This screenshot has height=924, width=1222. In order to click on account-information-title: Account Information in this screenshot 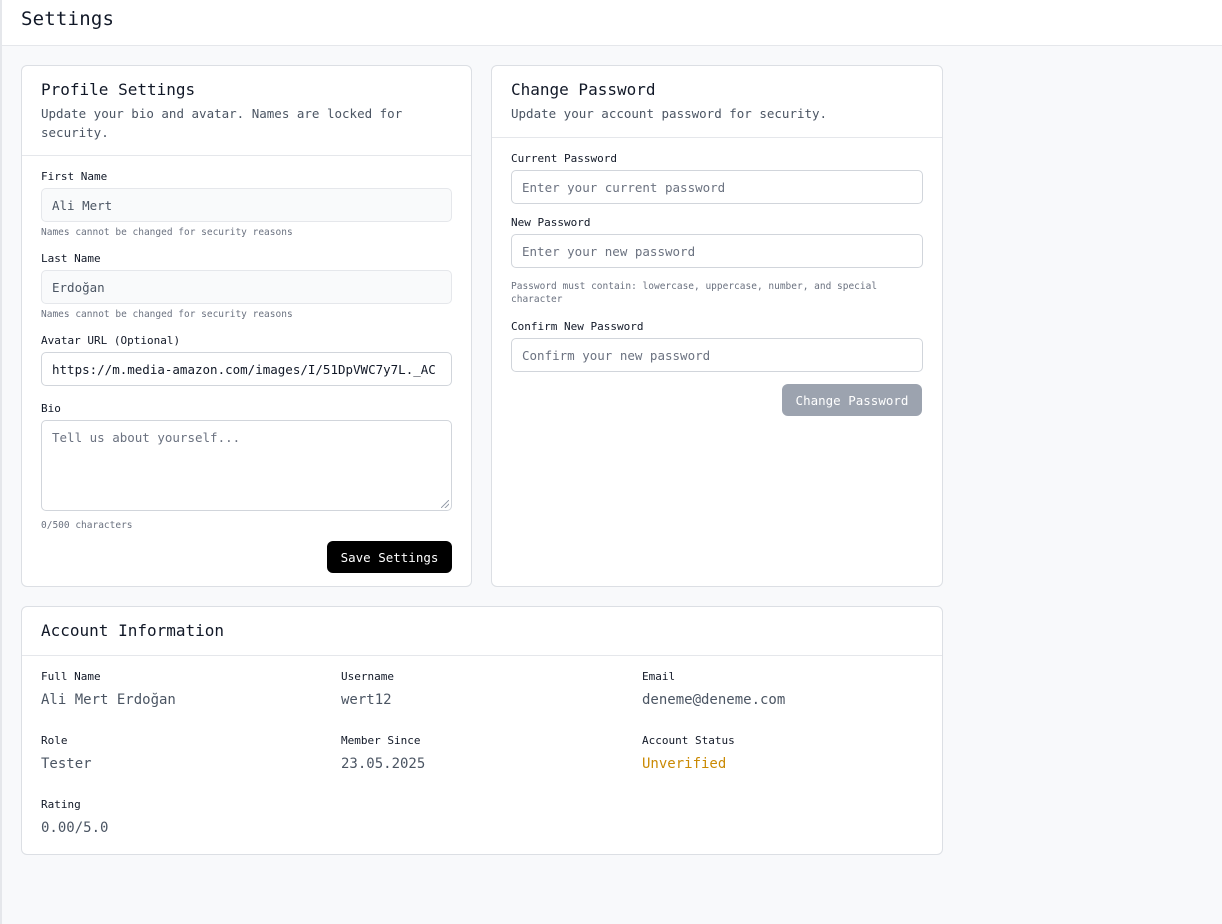, I will do `click(133, 630)`.